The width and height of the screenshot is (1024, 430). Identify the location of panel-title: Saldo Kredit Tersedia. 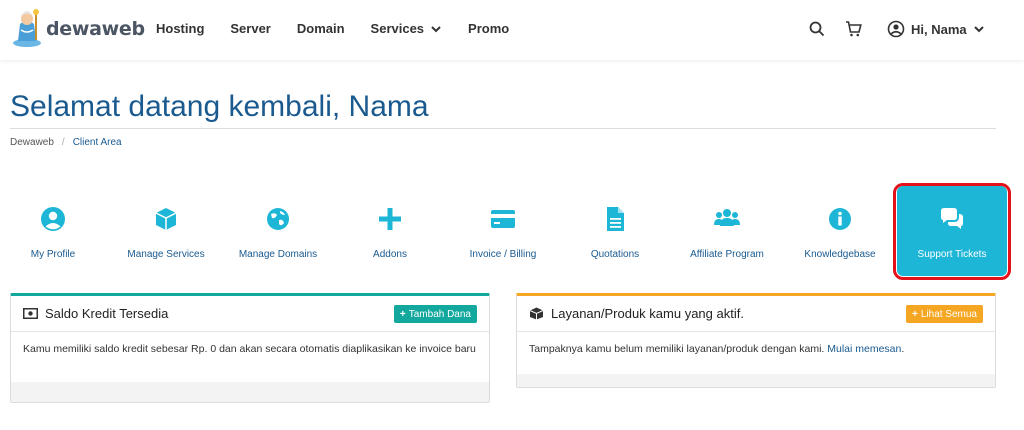
(107, 313).